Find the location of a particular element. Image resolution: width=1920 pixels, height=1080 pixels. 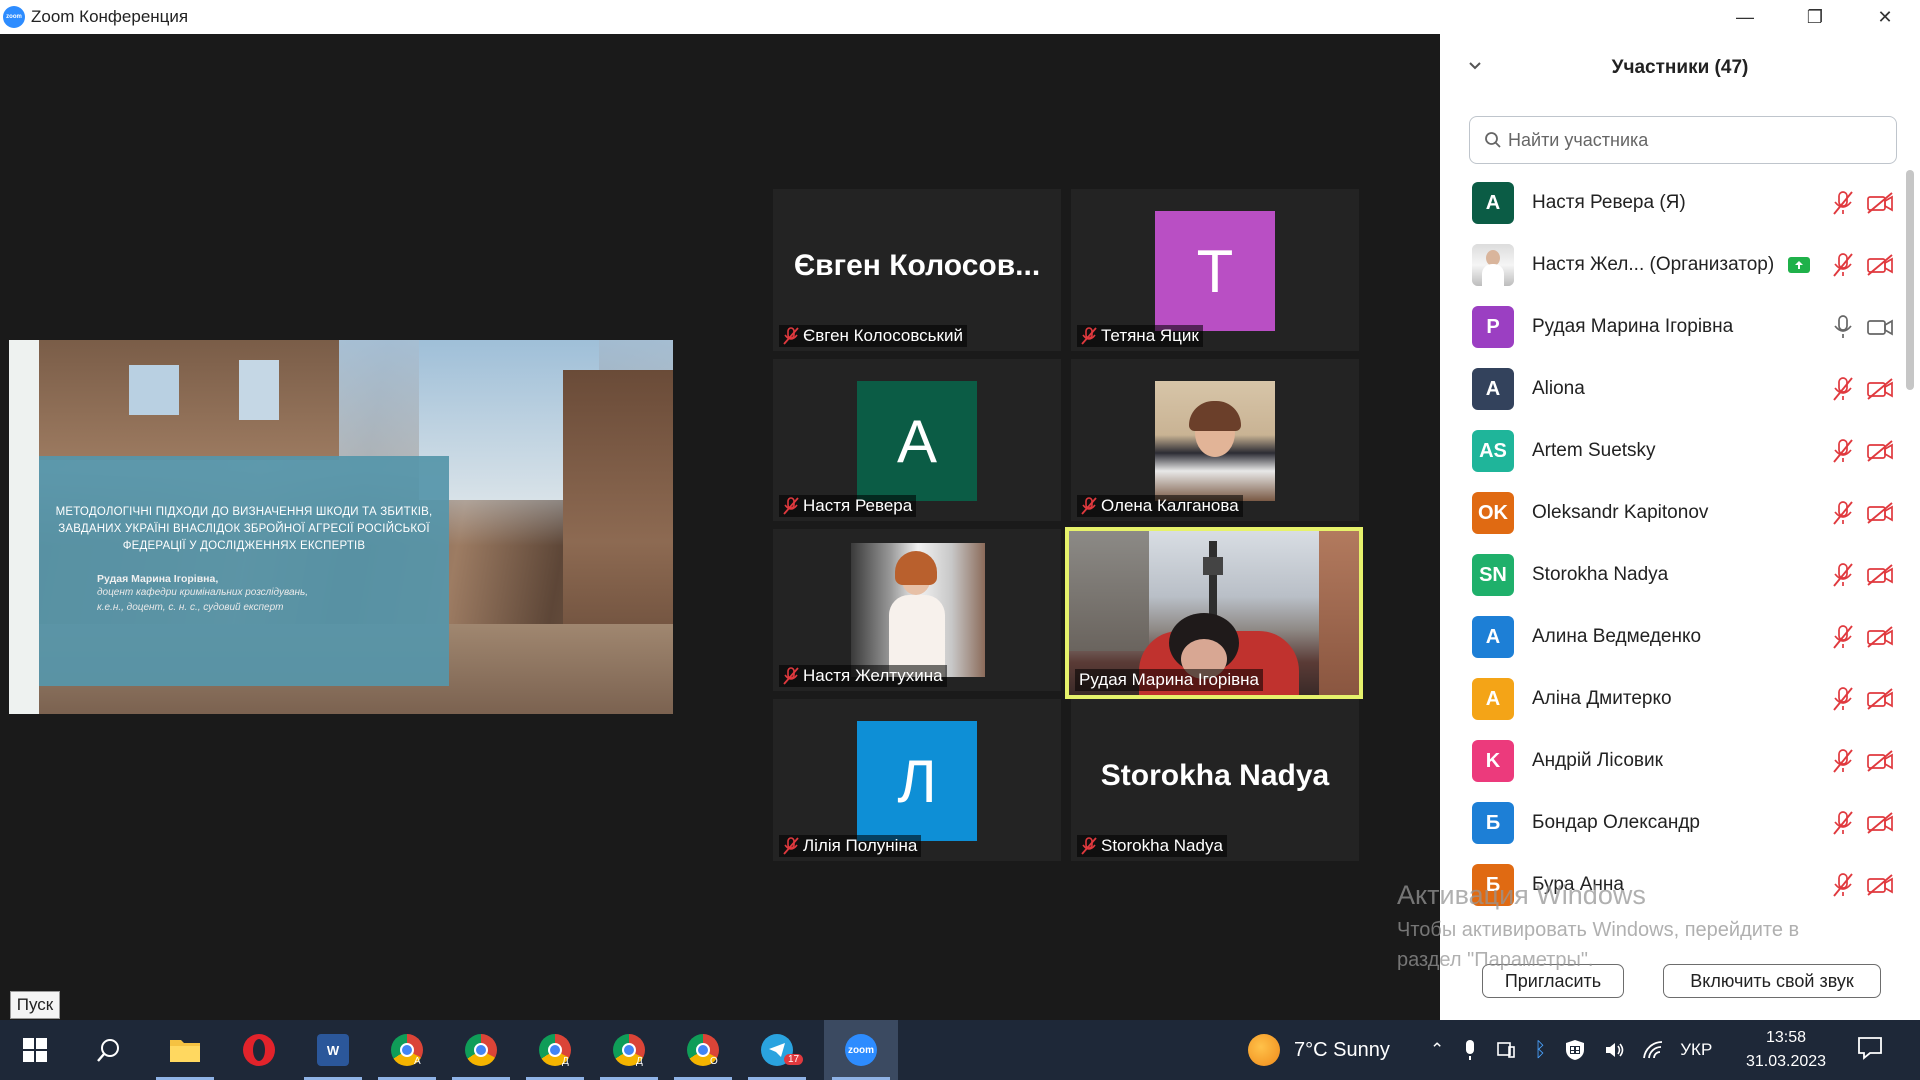

taskbar-chrome-1: A is located at coordinates (407, 1050).